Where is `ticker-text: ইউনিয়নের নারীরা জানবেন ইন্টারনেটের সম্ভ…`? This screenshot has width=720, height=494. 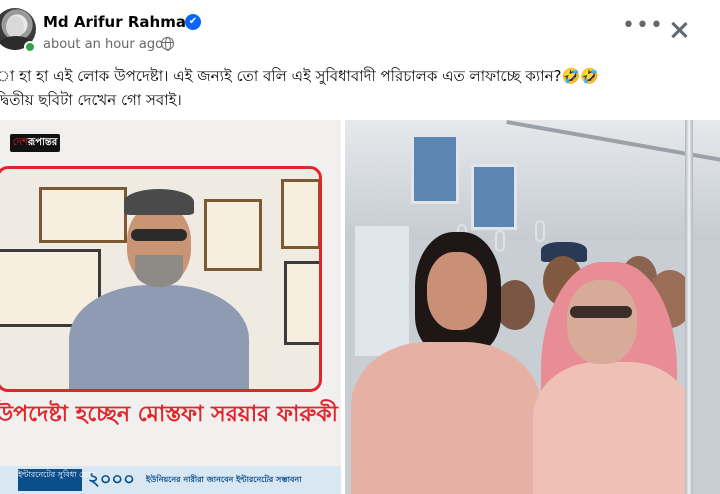
ticker-text: ইউনিয়নের নারীরা জানবেন ইন্টারনেটের সম্ভ… is located at coordinates (224, 479).